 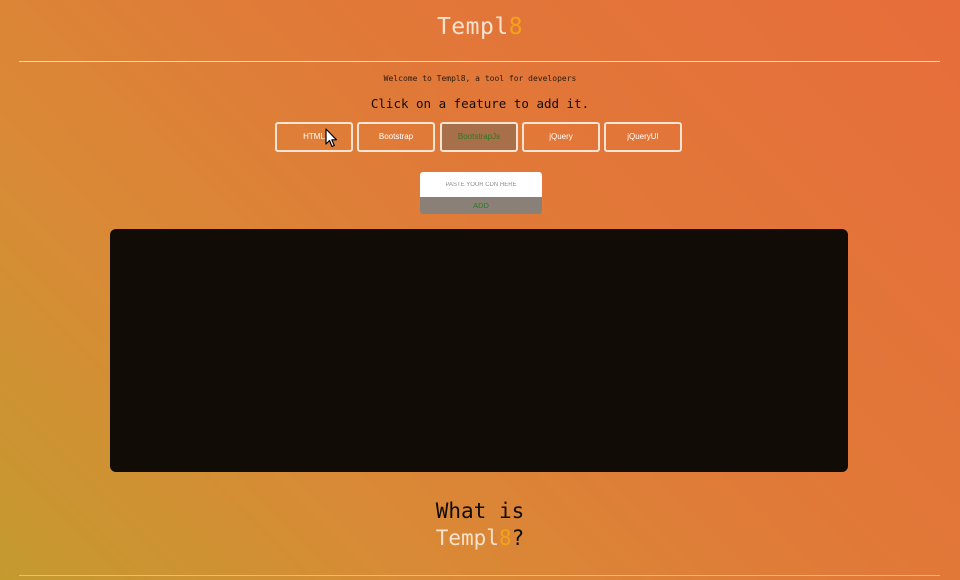 I want to click on welcome-message: Welcome to Templ8, a tool for developers, so click(x=480, y=78).